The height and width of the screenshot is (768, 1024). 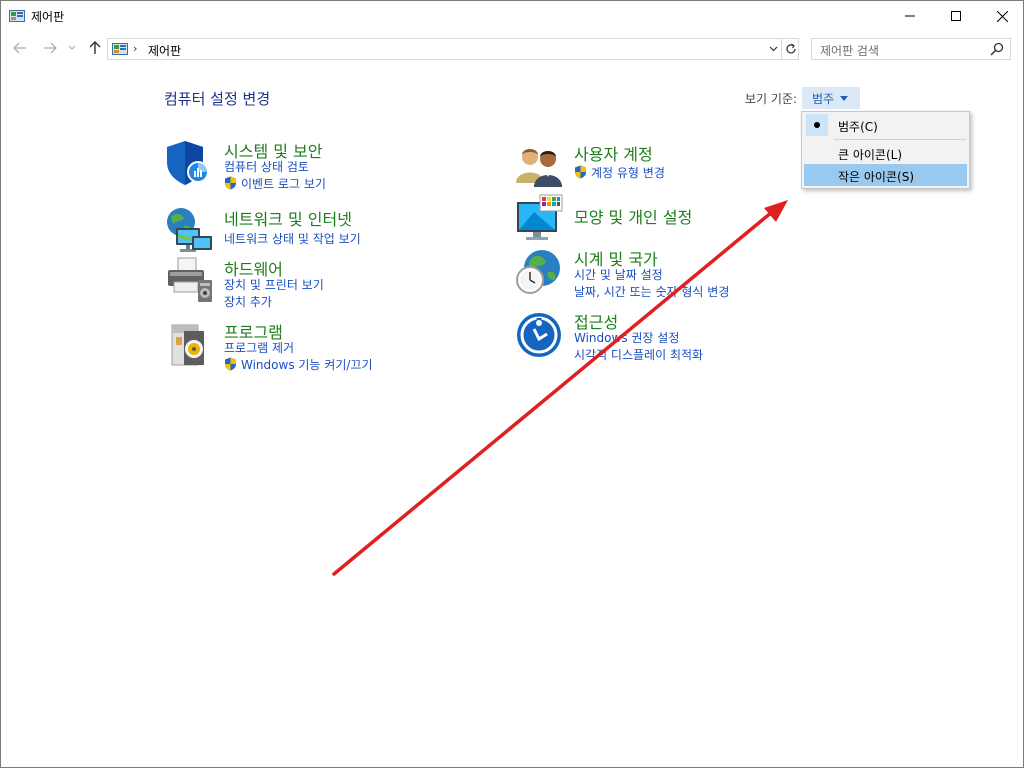 I want to click on menu-item-small-icons: 작은 아이콘(S), so click(x=885, y=175).